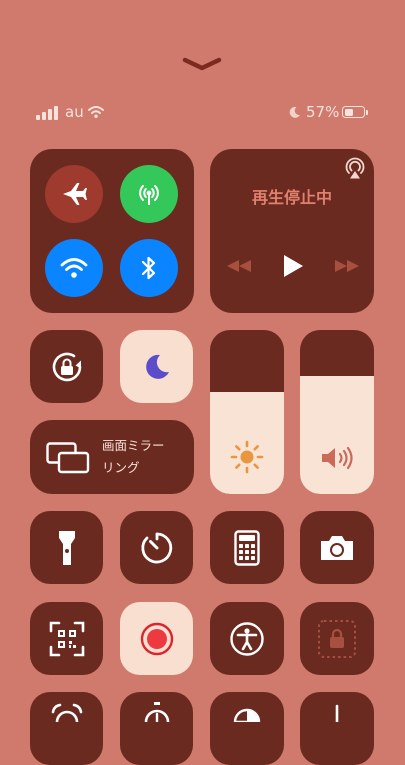 This screenshot has width=405, height=765. I want to click on battery-icon, so click(353, 112).